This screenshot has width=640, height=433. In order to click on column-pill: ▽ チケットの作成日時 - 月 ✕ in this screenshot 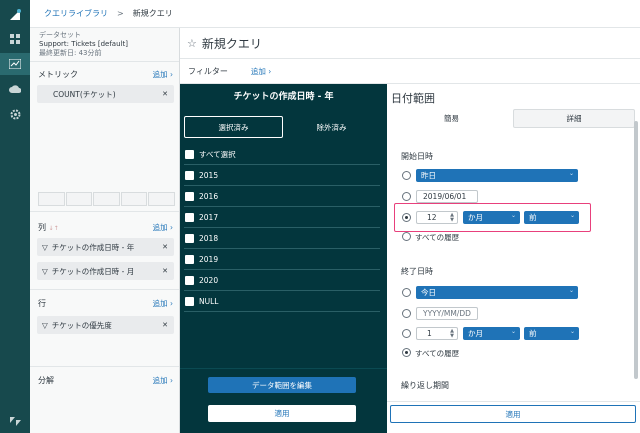, I will do `click(105, 271)`.